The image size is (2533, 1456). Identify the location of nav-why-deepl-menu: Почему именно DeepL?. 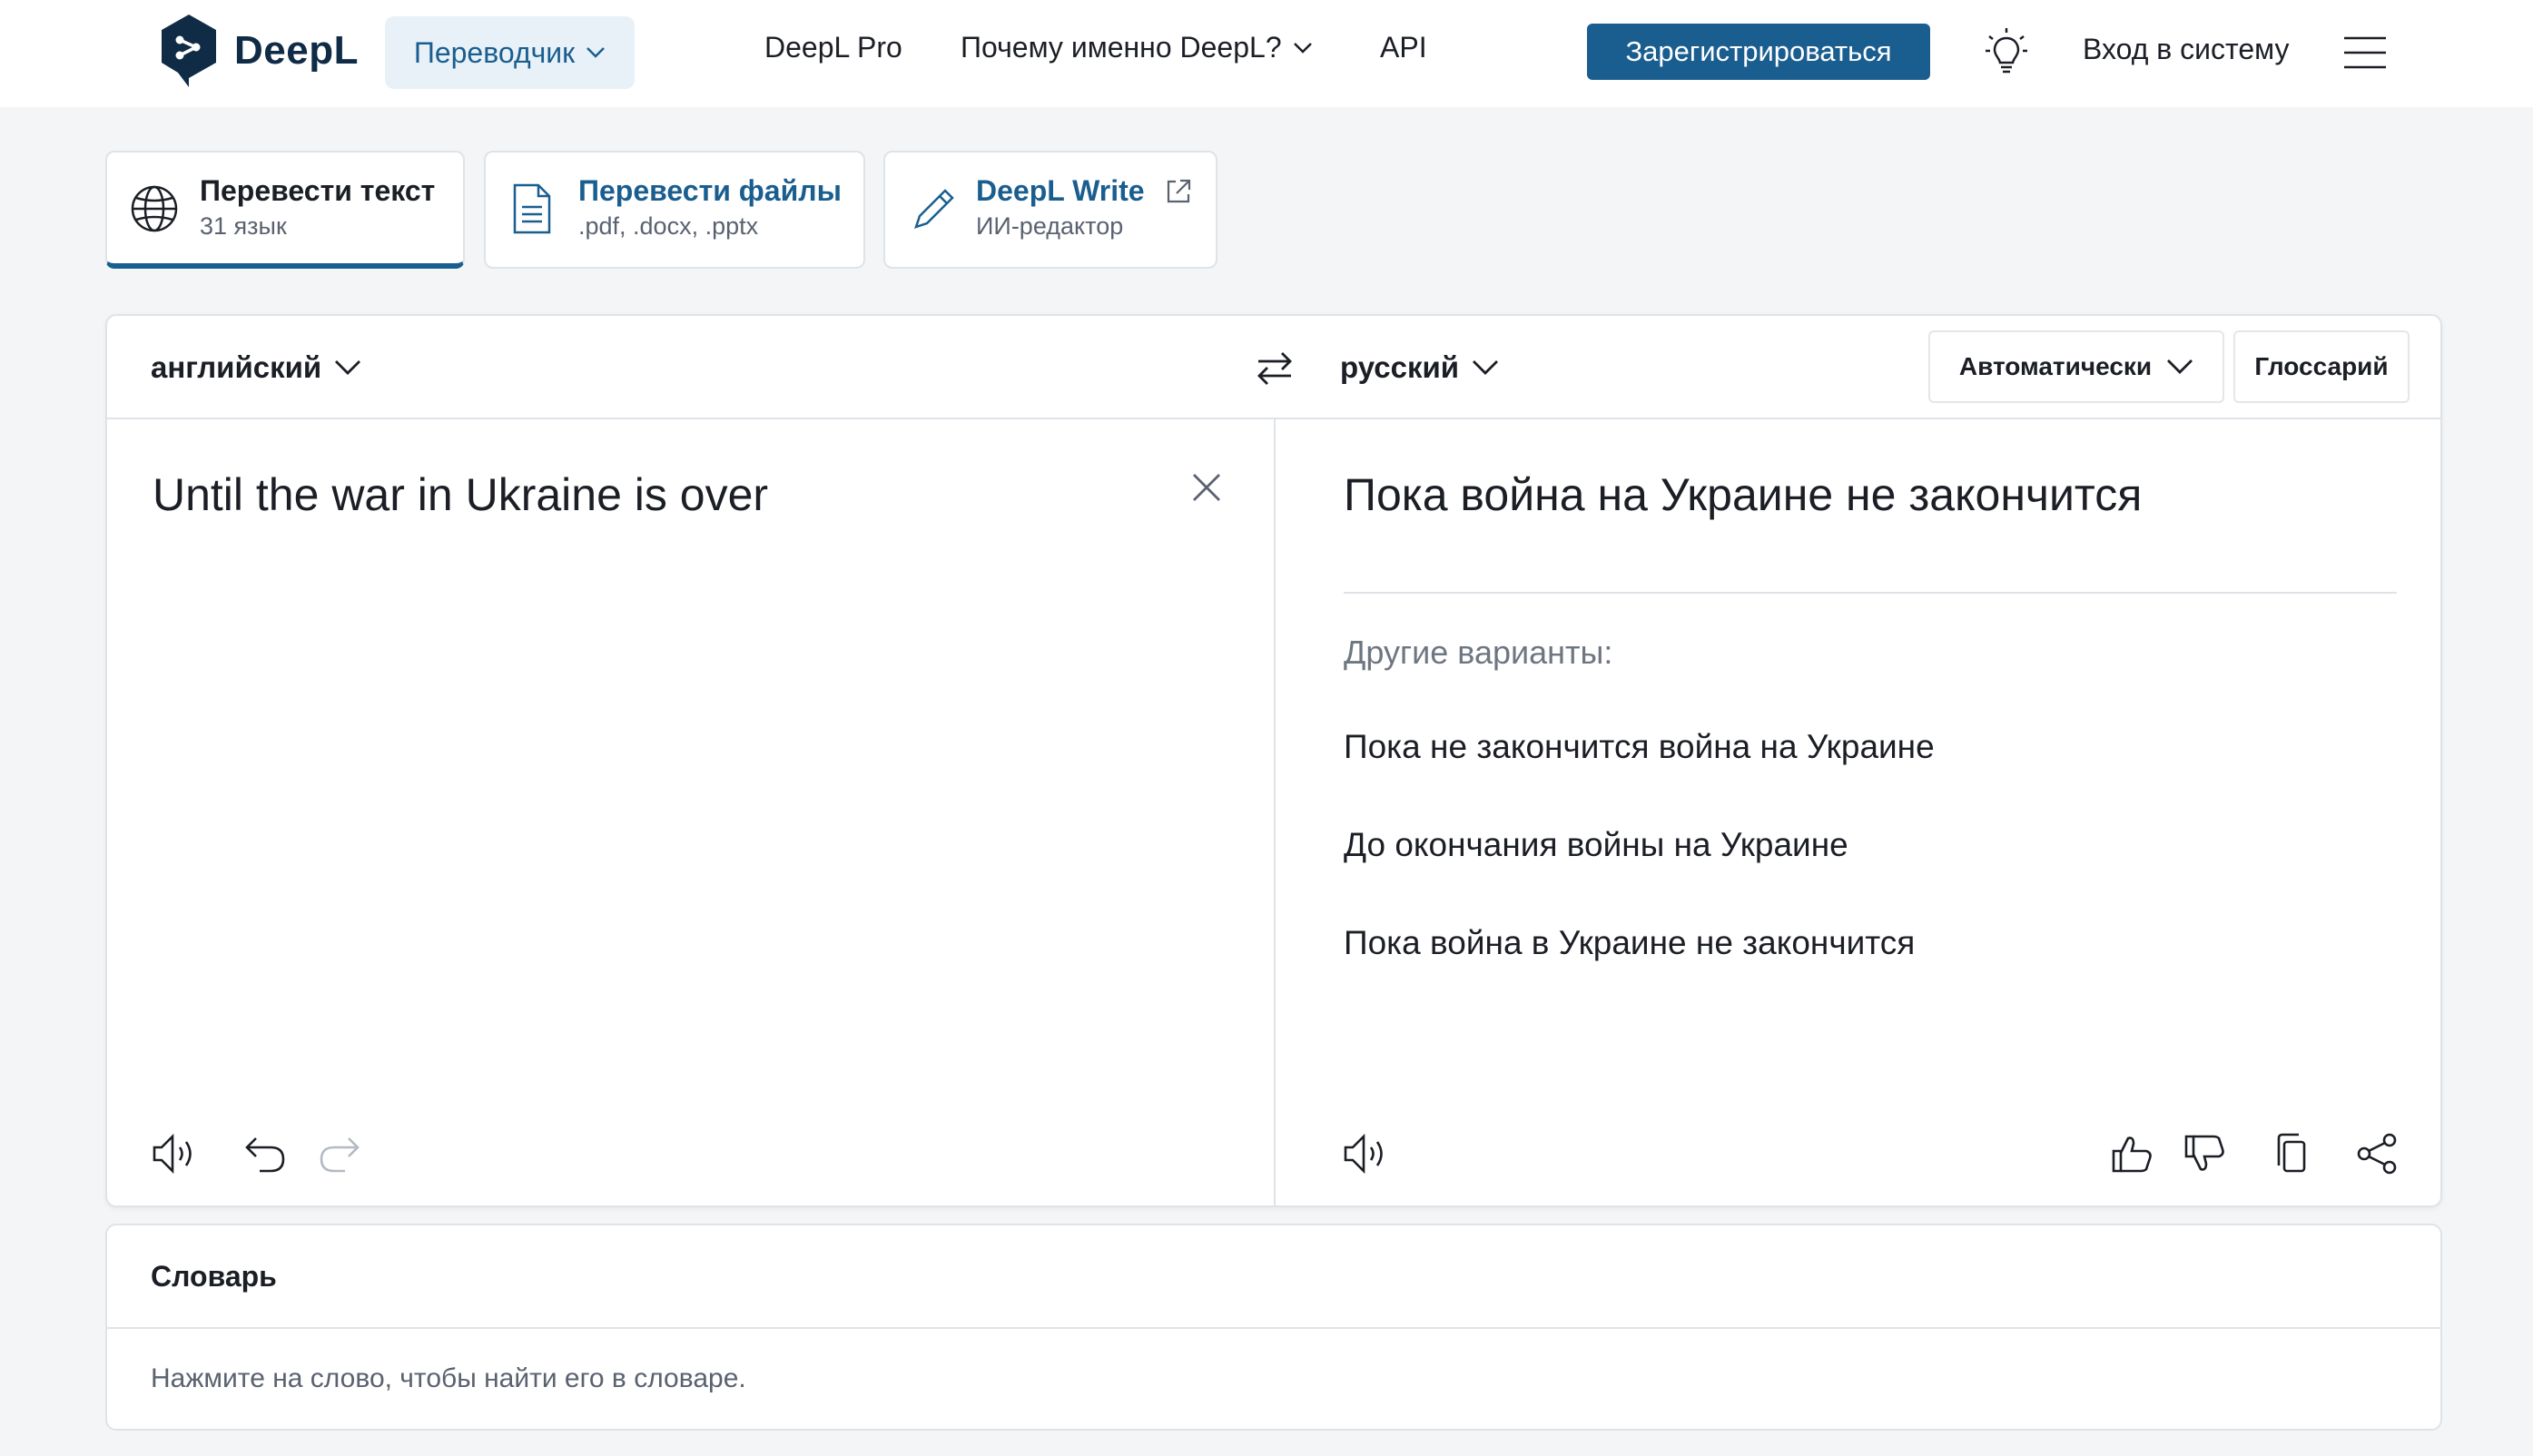
(1137, 47).